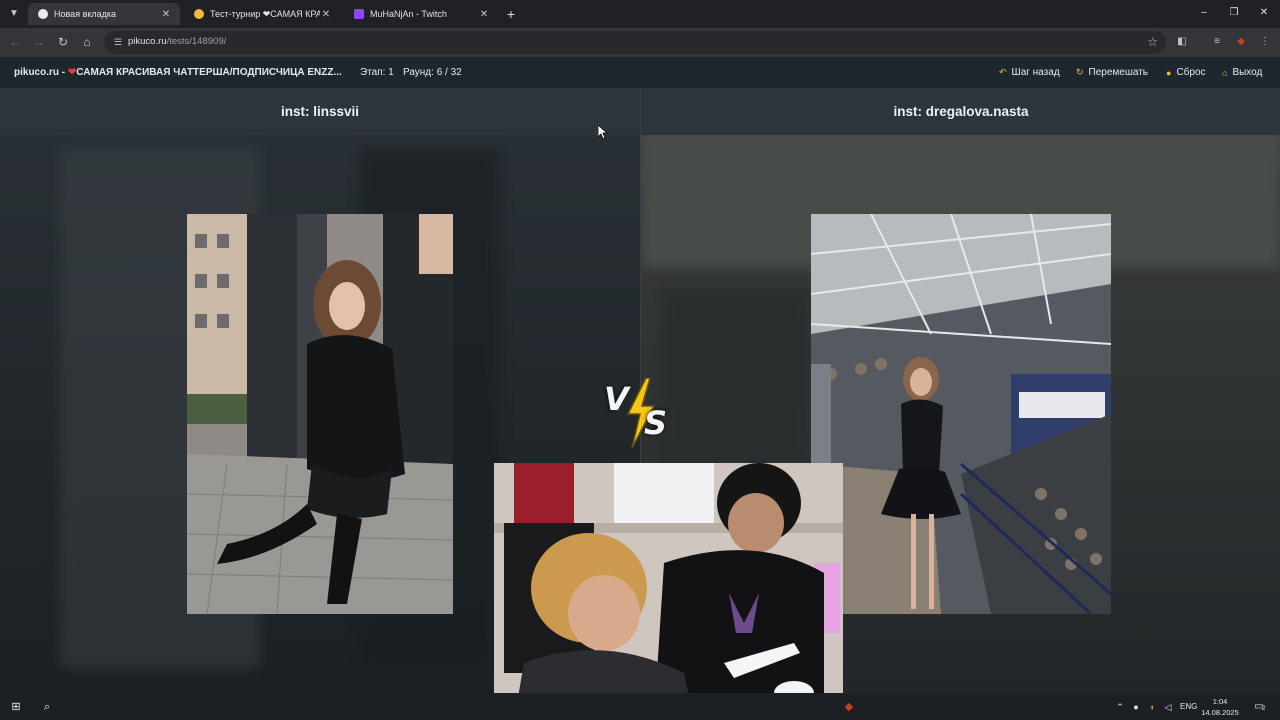 The height and width of the screenshot is (720, 1280). I want to click on contestant-right-photo, so click(961, 414).